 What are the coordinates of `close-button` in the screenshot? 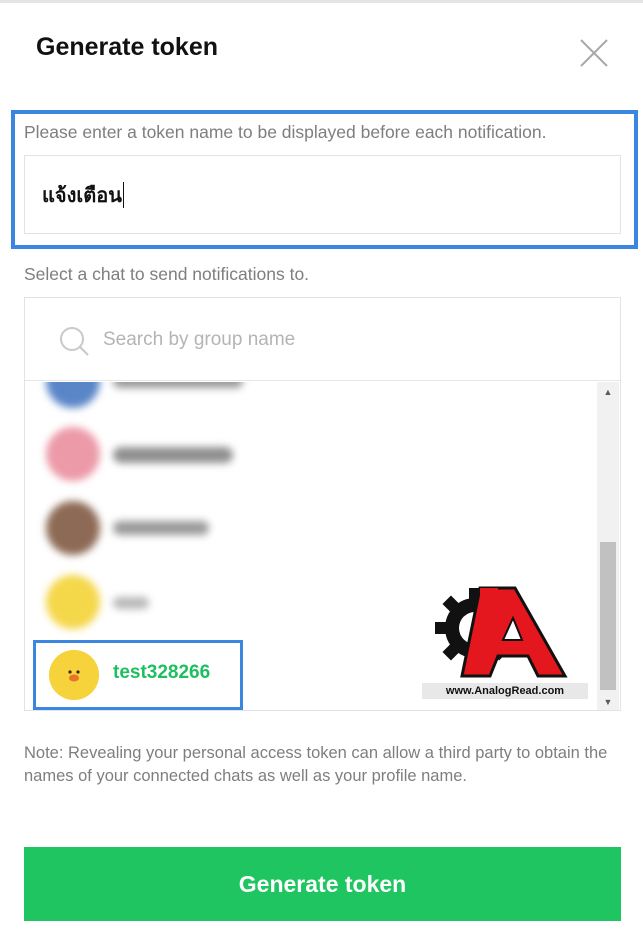 It's located at (594, 53).